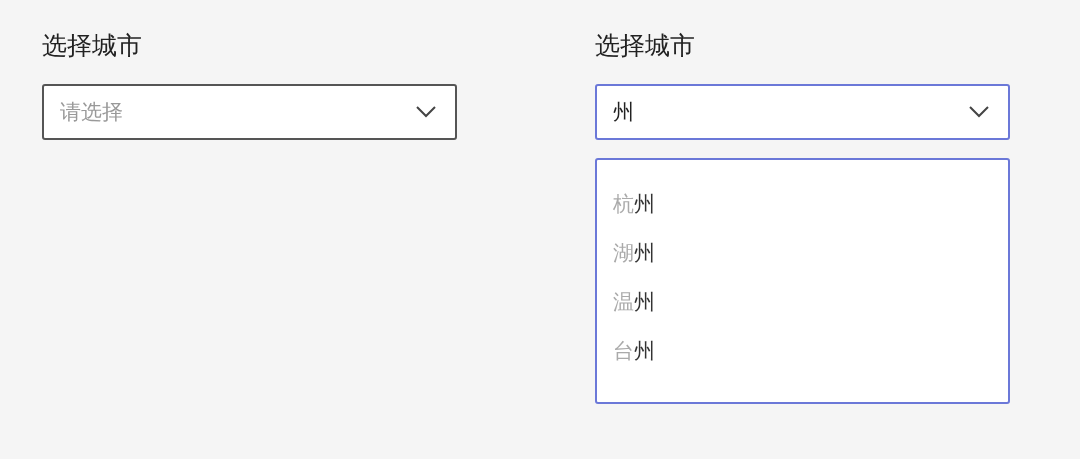 Image resolution: width=1080 pixels, height=459 pixels. What do you see at coordinates (634, 204) in the screenshot?
I see `dropdown-option: 杭州` at bounding box center [634, 204].